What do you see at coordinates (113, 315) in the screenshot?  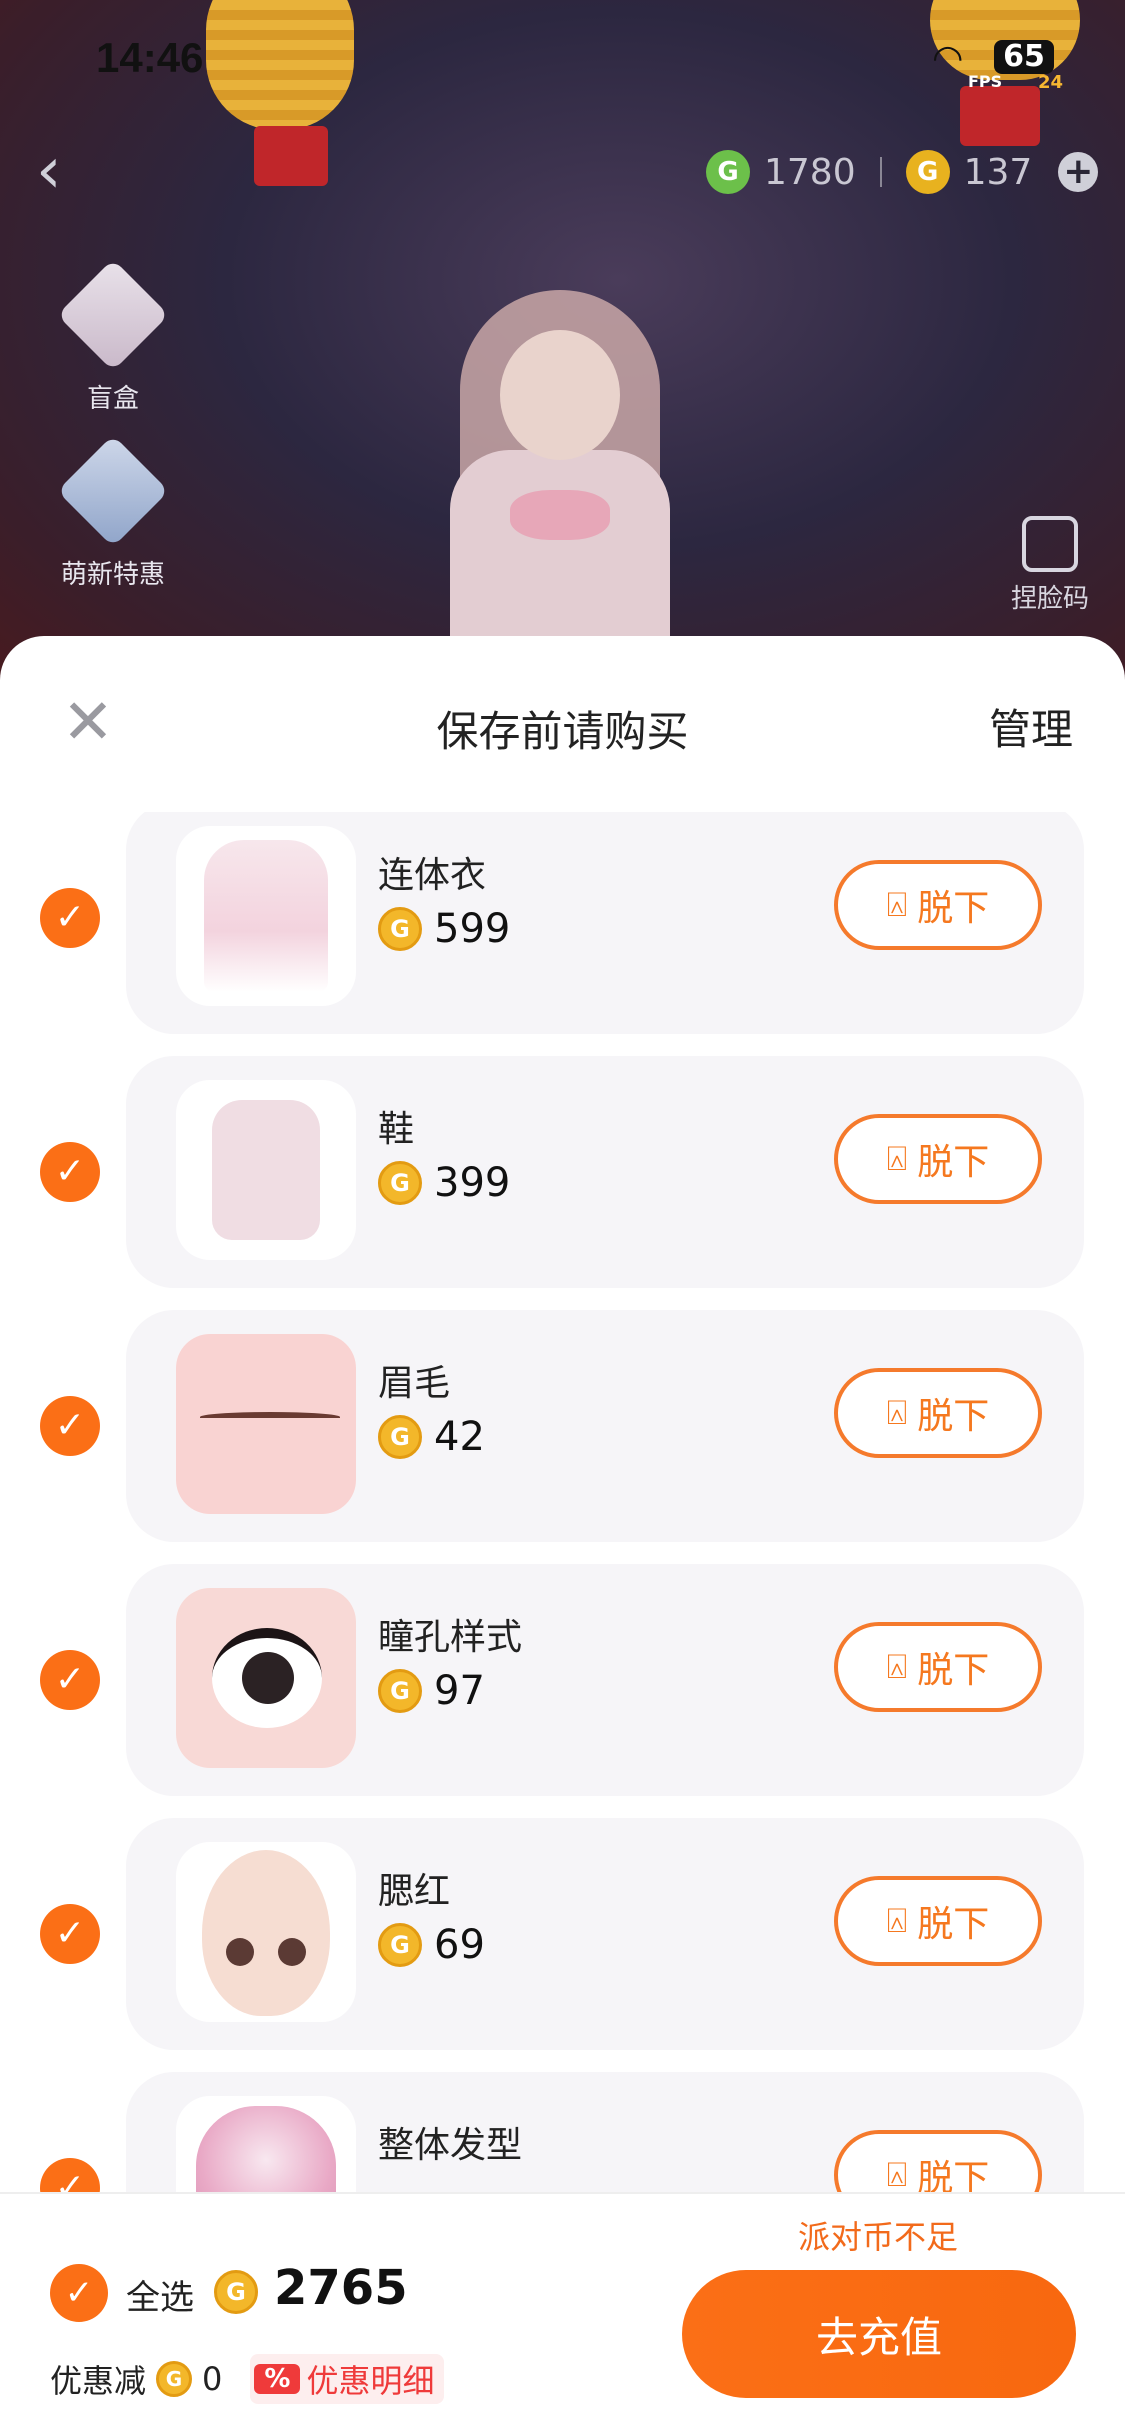 I see `gift-box-icon` at bounding box center [113, 315].